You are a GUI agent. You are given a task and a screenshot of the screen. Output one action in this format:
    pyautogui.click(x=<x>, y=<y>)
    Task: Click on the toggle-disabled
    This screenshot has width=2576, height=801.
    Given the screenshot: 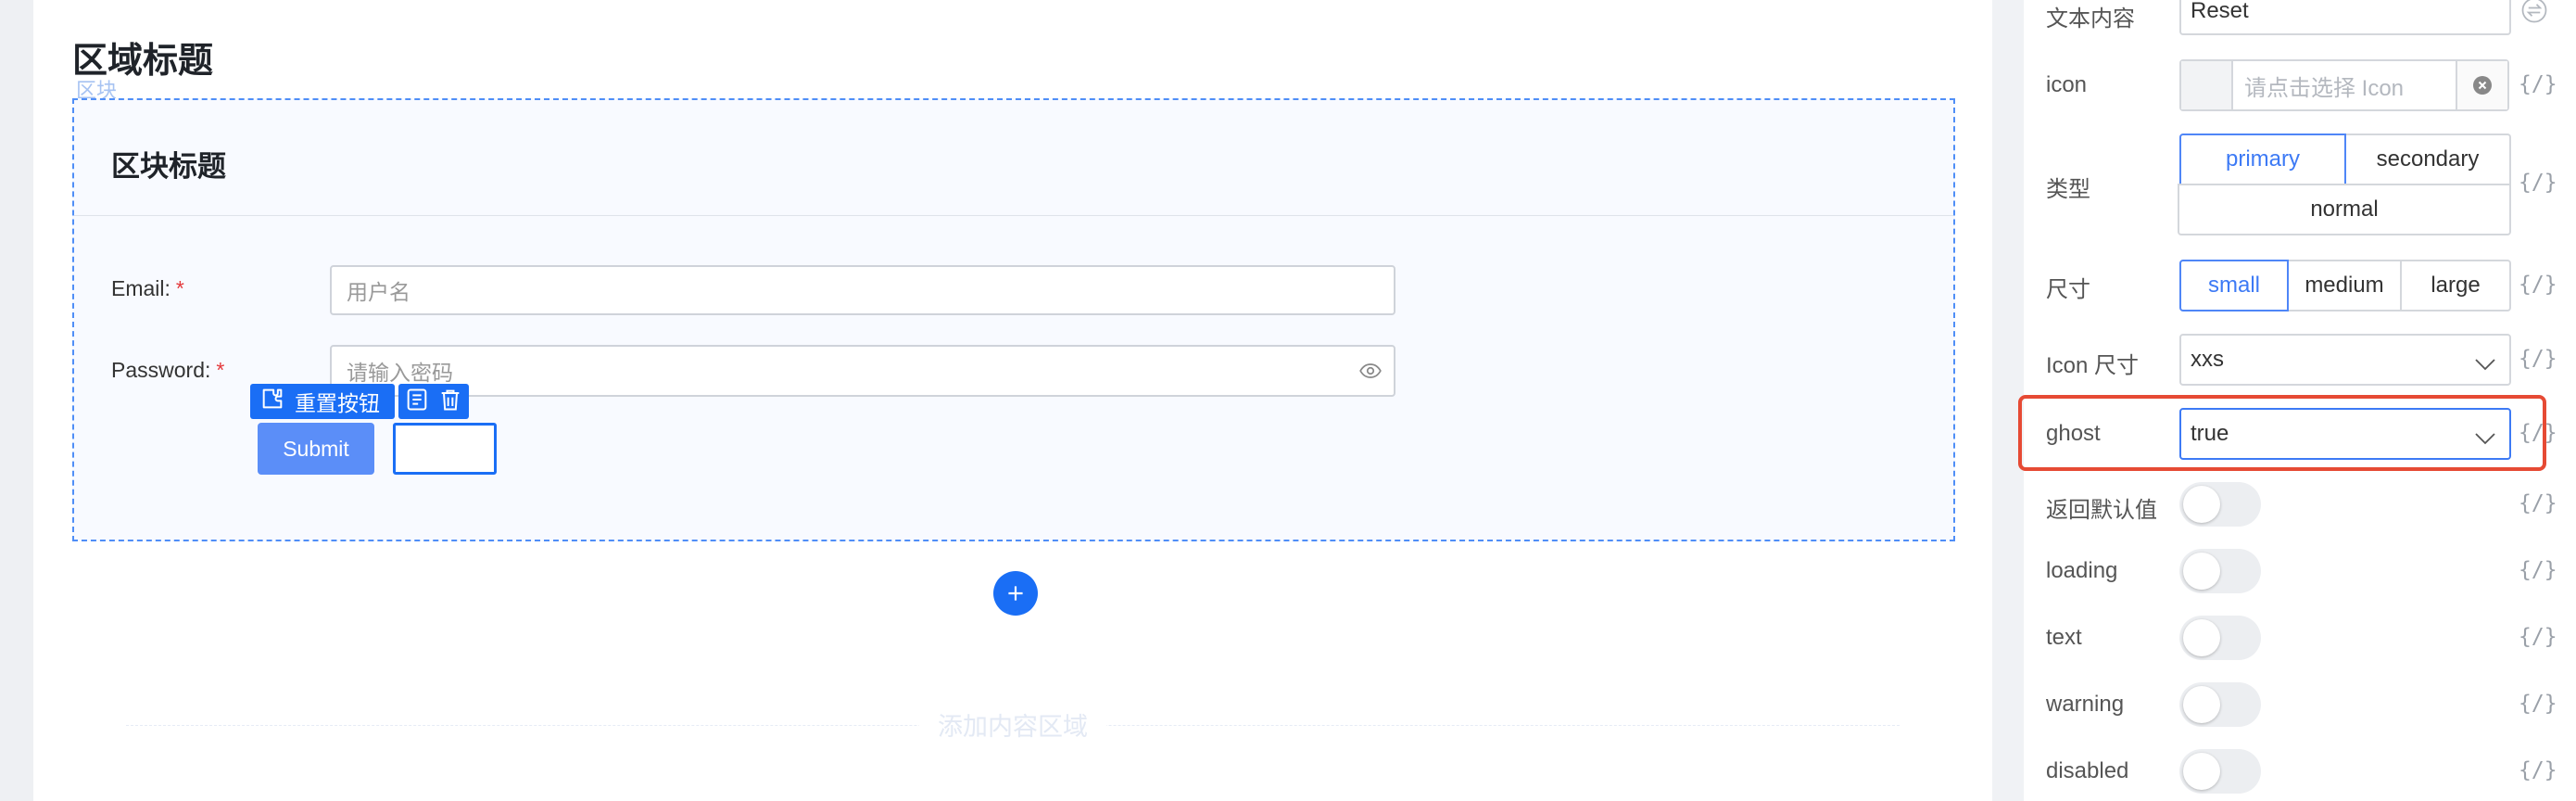 What is the action you would take?
    pyautogui.click(x=2220, y=771)
    